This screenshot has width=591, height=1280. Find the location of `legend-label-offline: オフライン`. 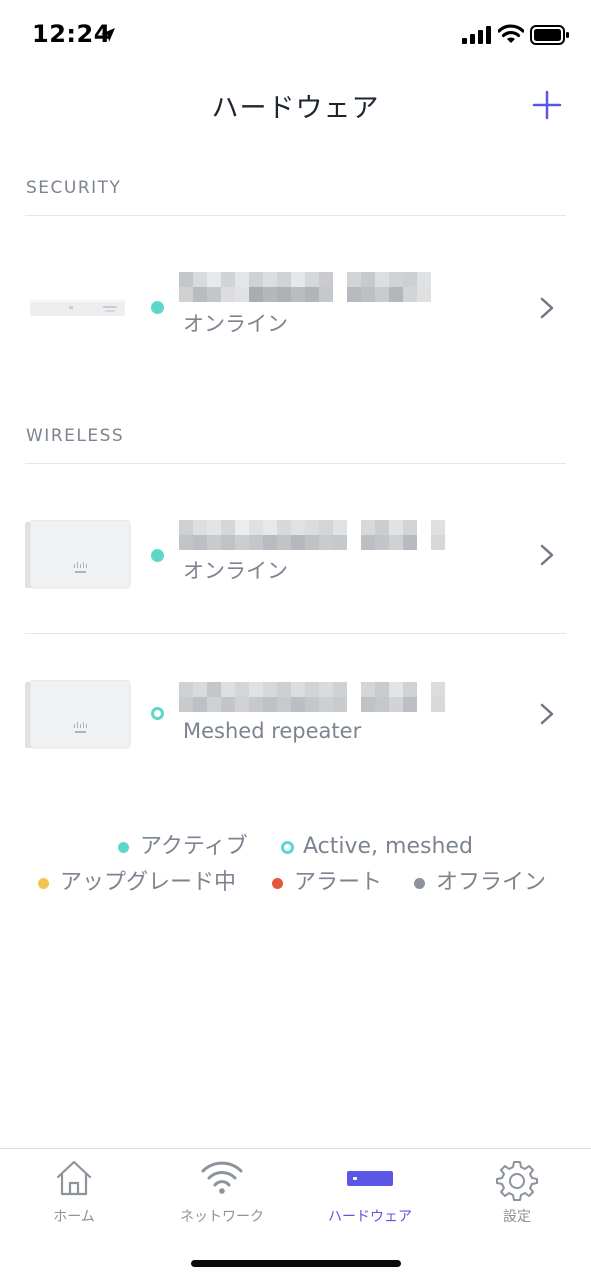

legend-label-offline: オフライン is located at coordinates (491, 882).